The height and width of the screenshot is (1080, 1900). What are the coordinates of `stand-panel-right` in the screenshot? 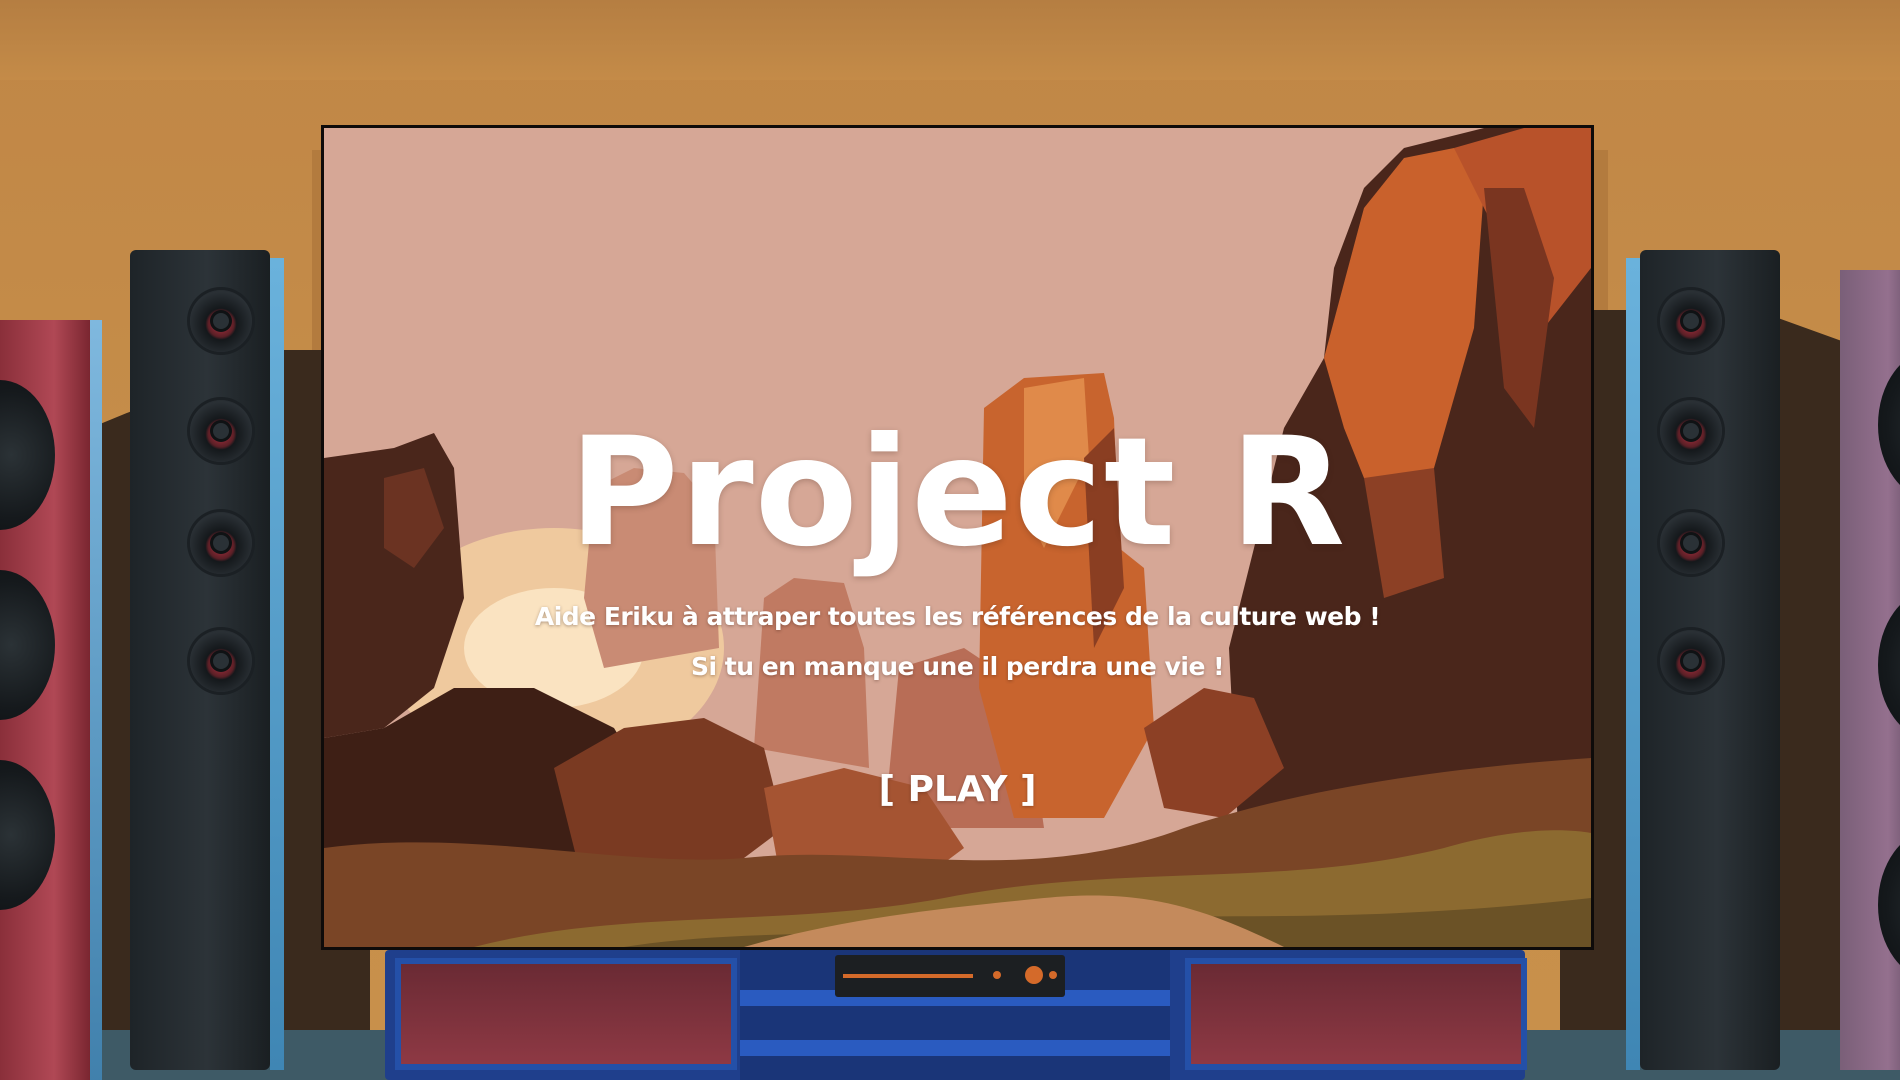 It's located at (1356, 1014).